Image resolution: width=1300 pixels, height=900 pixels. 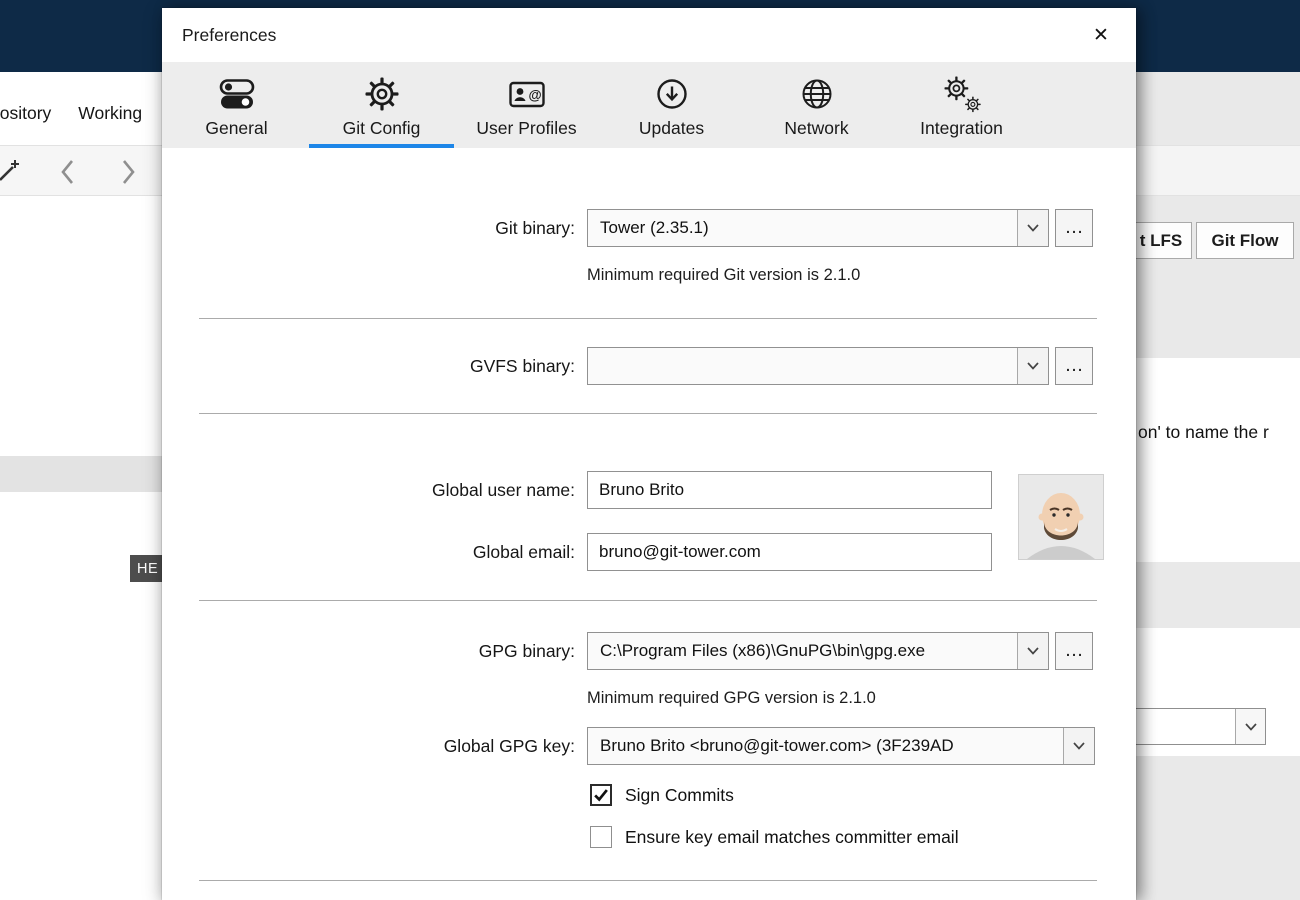 I want to click on background-partial-text: on' to name the r, so click(x=1203, y=432).